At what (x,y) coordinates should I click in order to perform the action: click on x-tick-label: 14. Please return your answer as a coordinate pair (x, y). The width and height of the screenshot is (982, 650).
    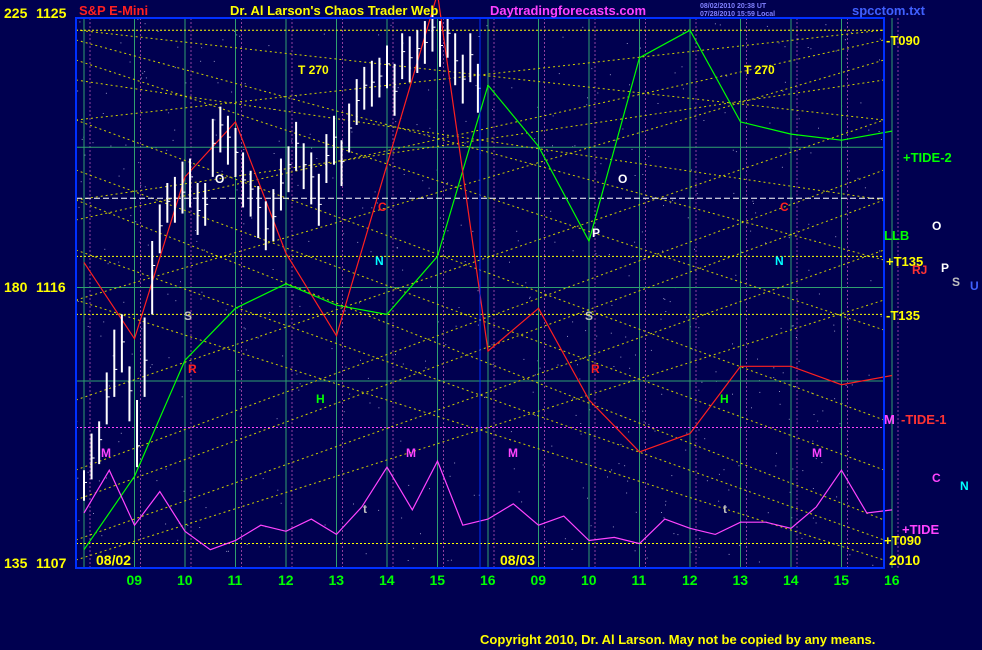
    Looking at the image, I should click on (791, 580).